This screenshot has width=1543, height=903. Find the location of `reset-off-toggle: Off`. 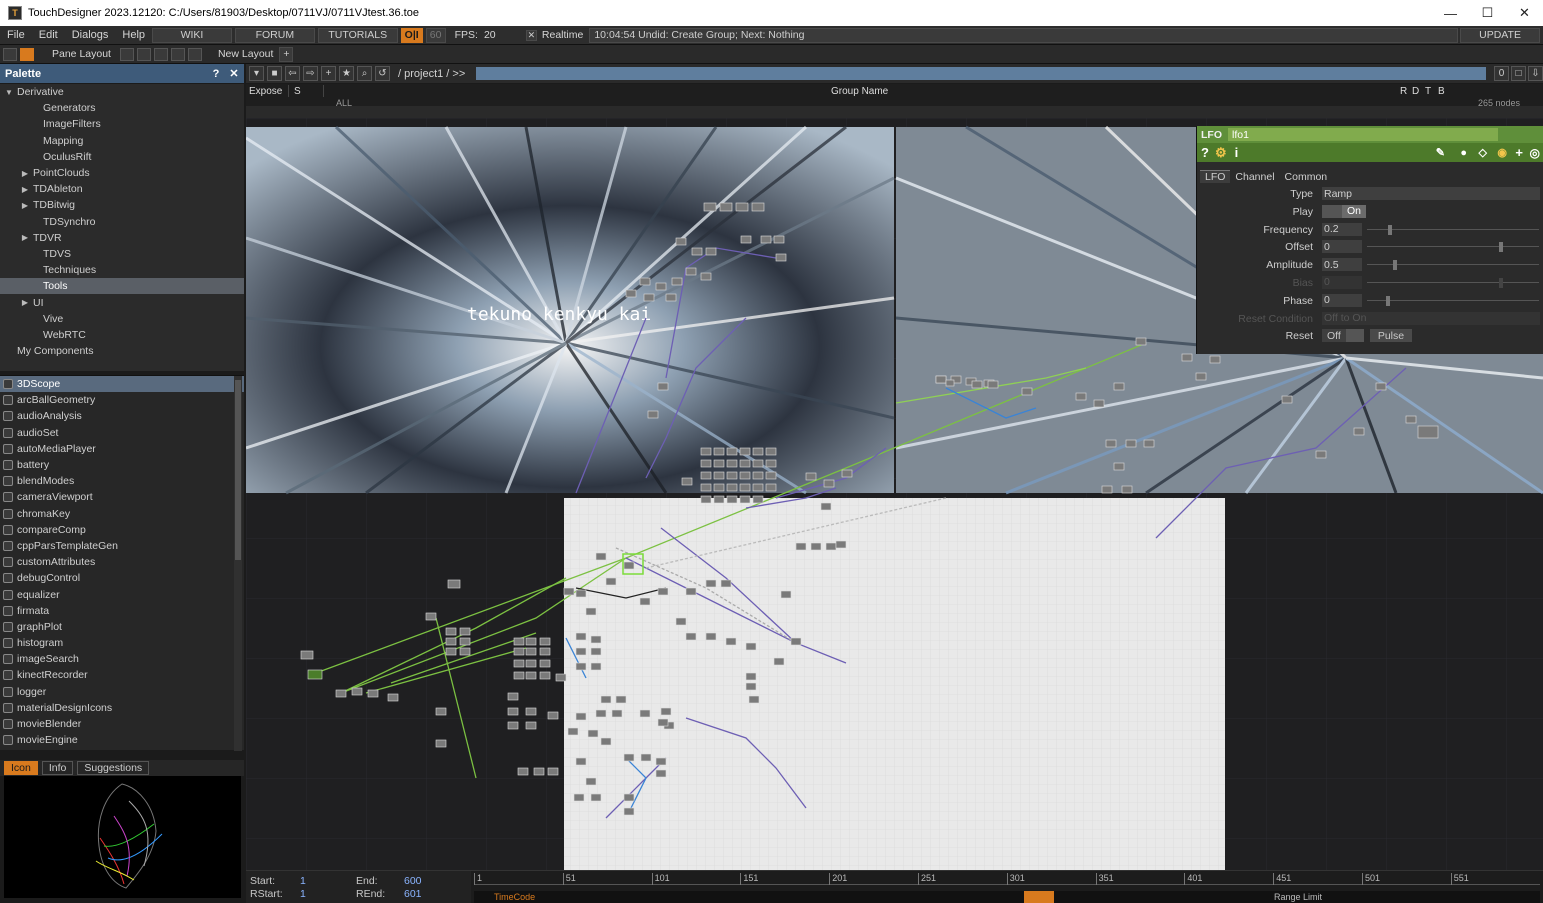

reset-off-toggle: Off is located at coordinates (1334, 336).